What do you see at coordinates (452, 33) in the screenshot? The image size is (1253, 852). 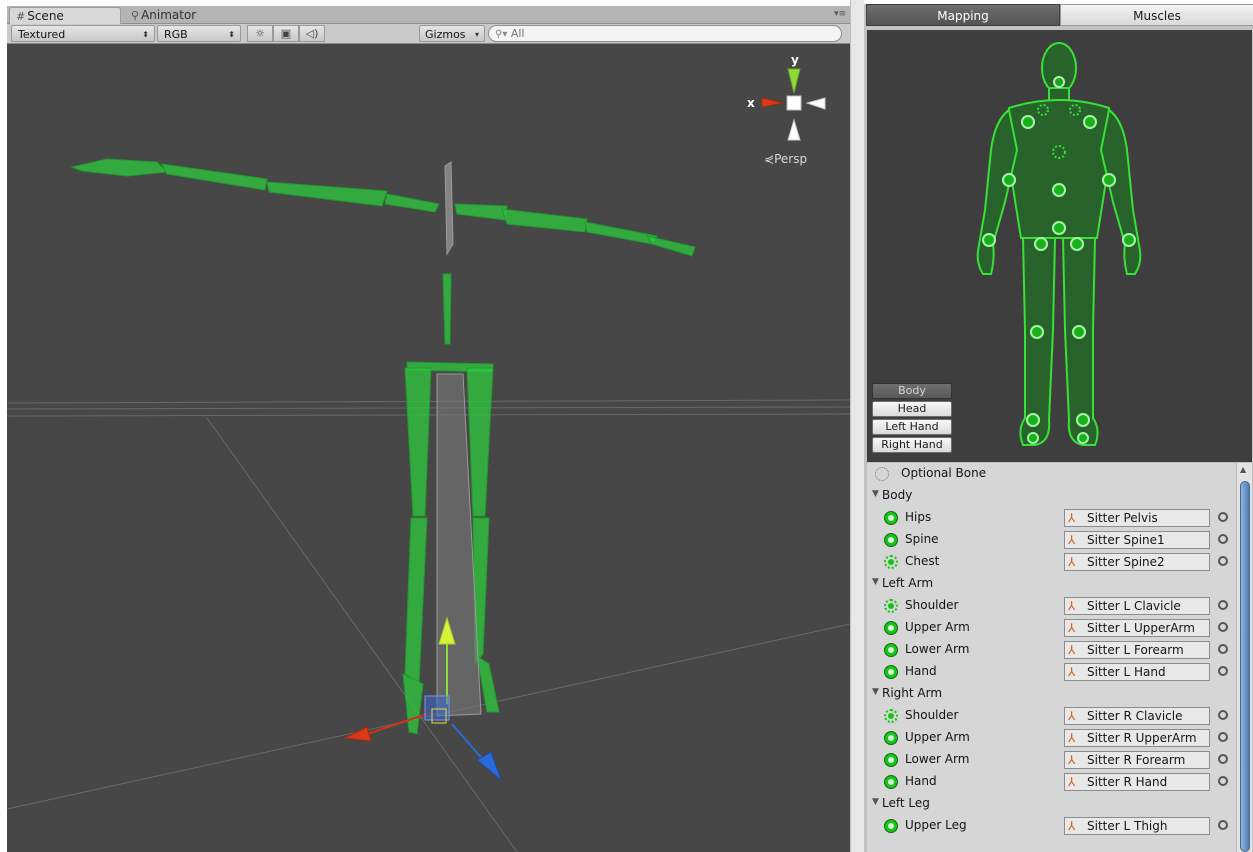 I see `gizmos-dropdown: Gizmos ▾` at bounding box center [452, 33].